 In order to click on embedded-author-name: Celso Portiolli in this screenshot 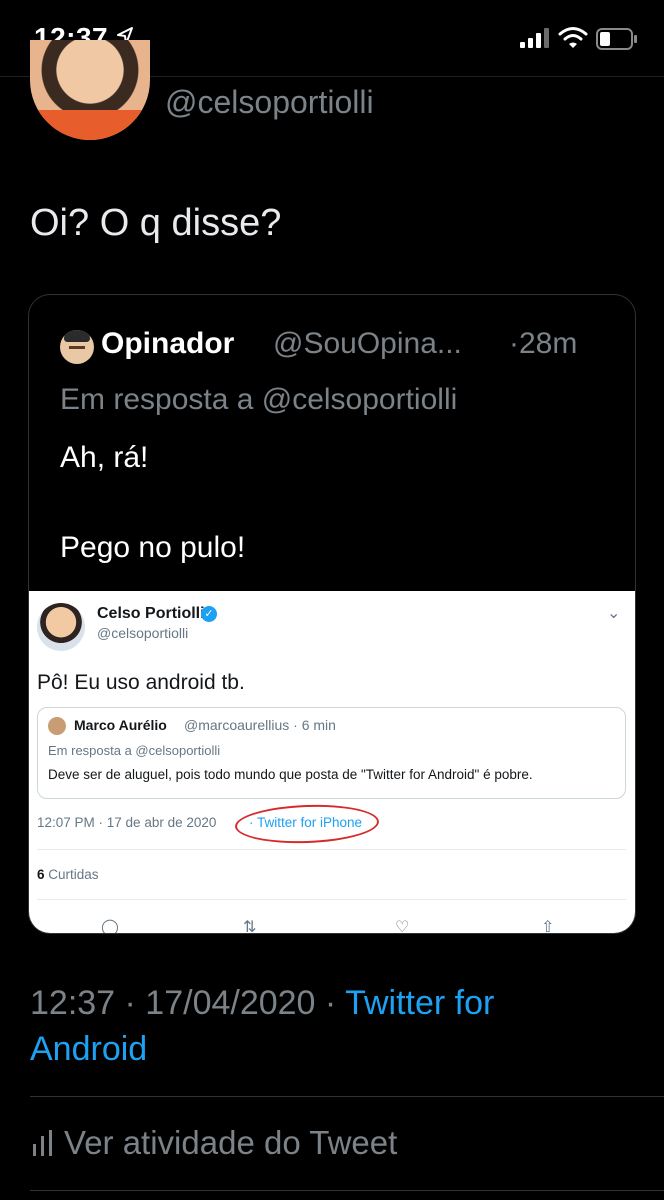, I will do `click(151, 613)`.